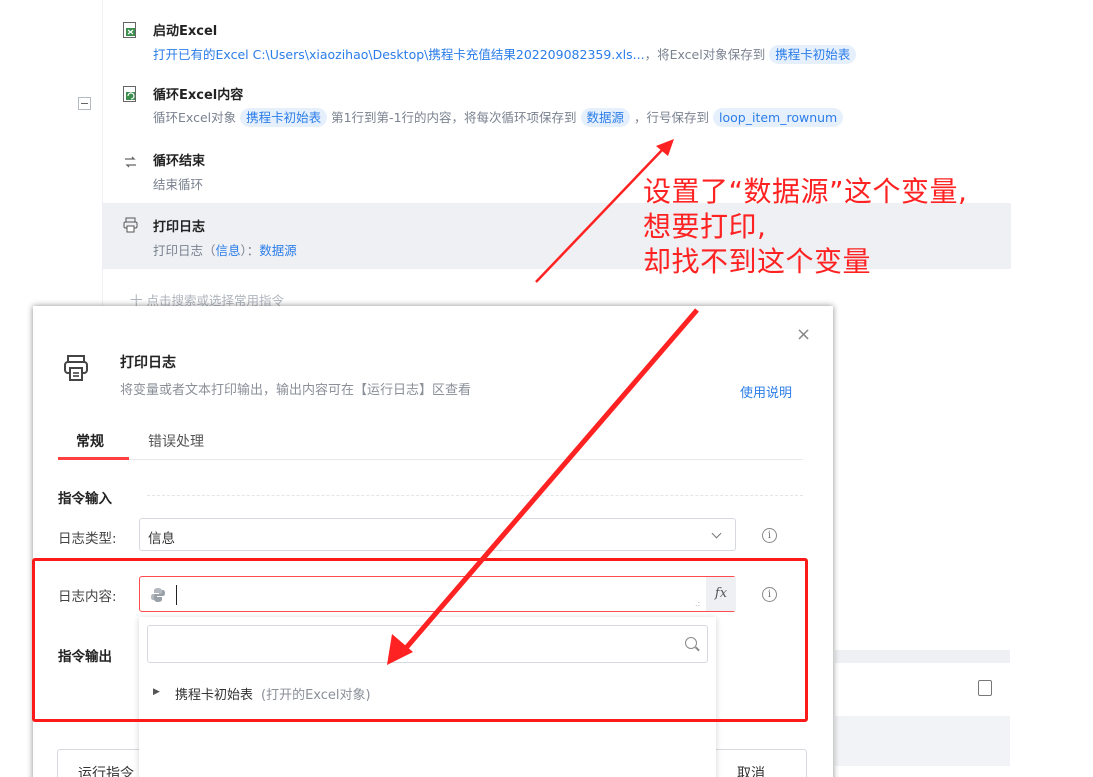 This screenshot has width=1093, height=777. I want to click on arrow-to-variable, so click(600, 215).